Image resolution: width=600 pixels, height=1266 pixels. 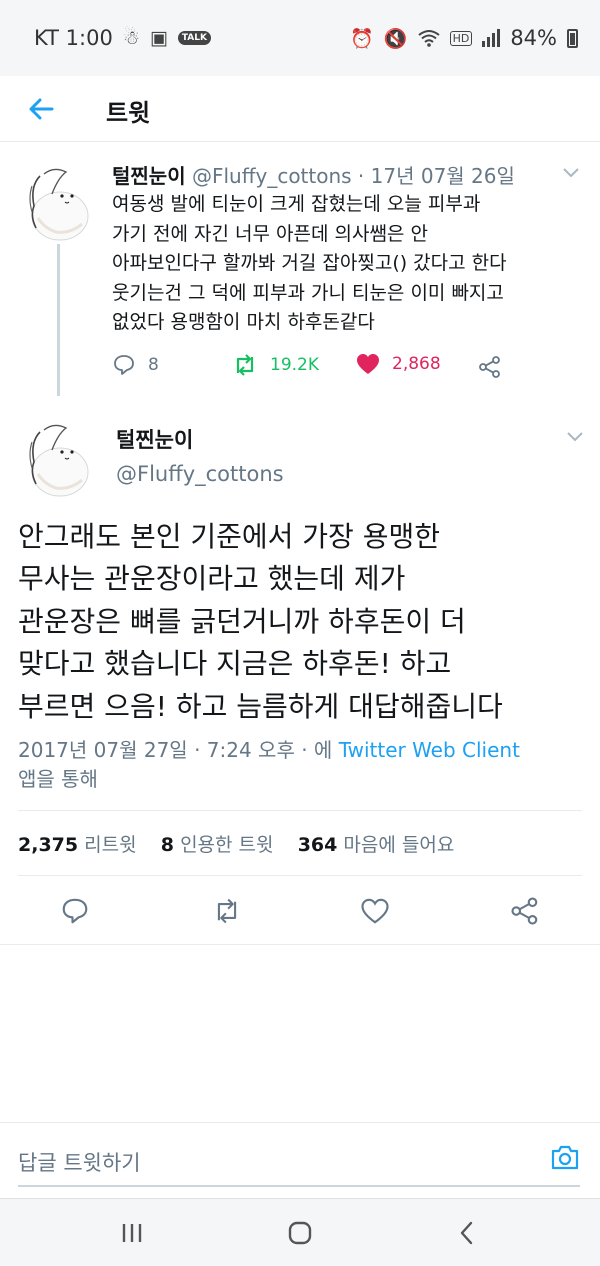 I want to click on client-link: Twitter Web Client, so click(x=429, y=750).